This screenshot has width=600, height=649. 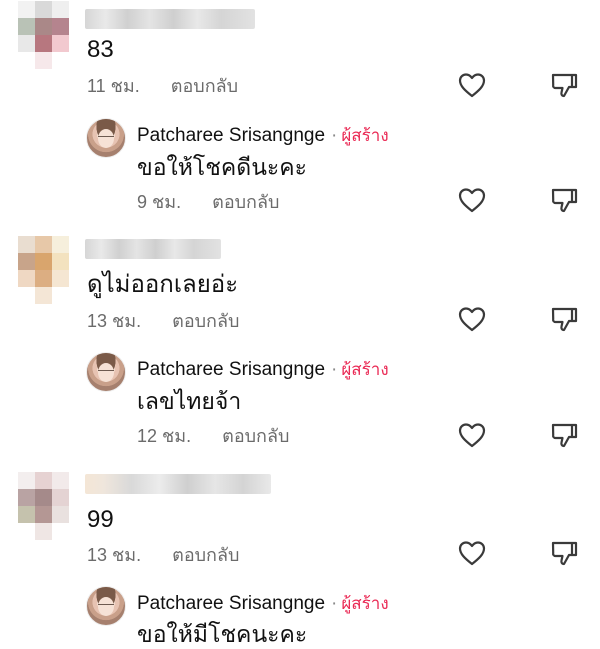 I want to click on reply-text: เลขไทยจ้า, so click(x=189, y=401).